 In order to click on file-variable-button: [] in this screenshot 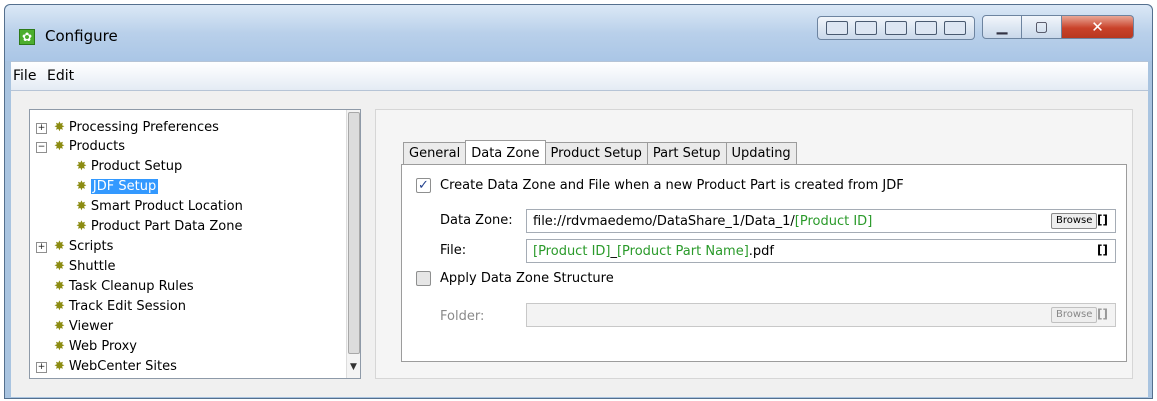, I will do `click(1102, 250)`.